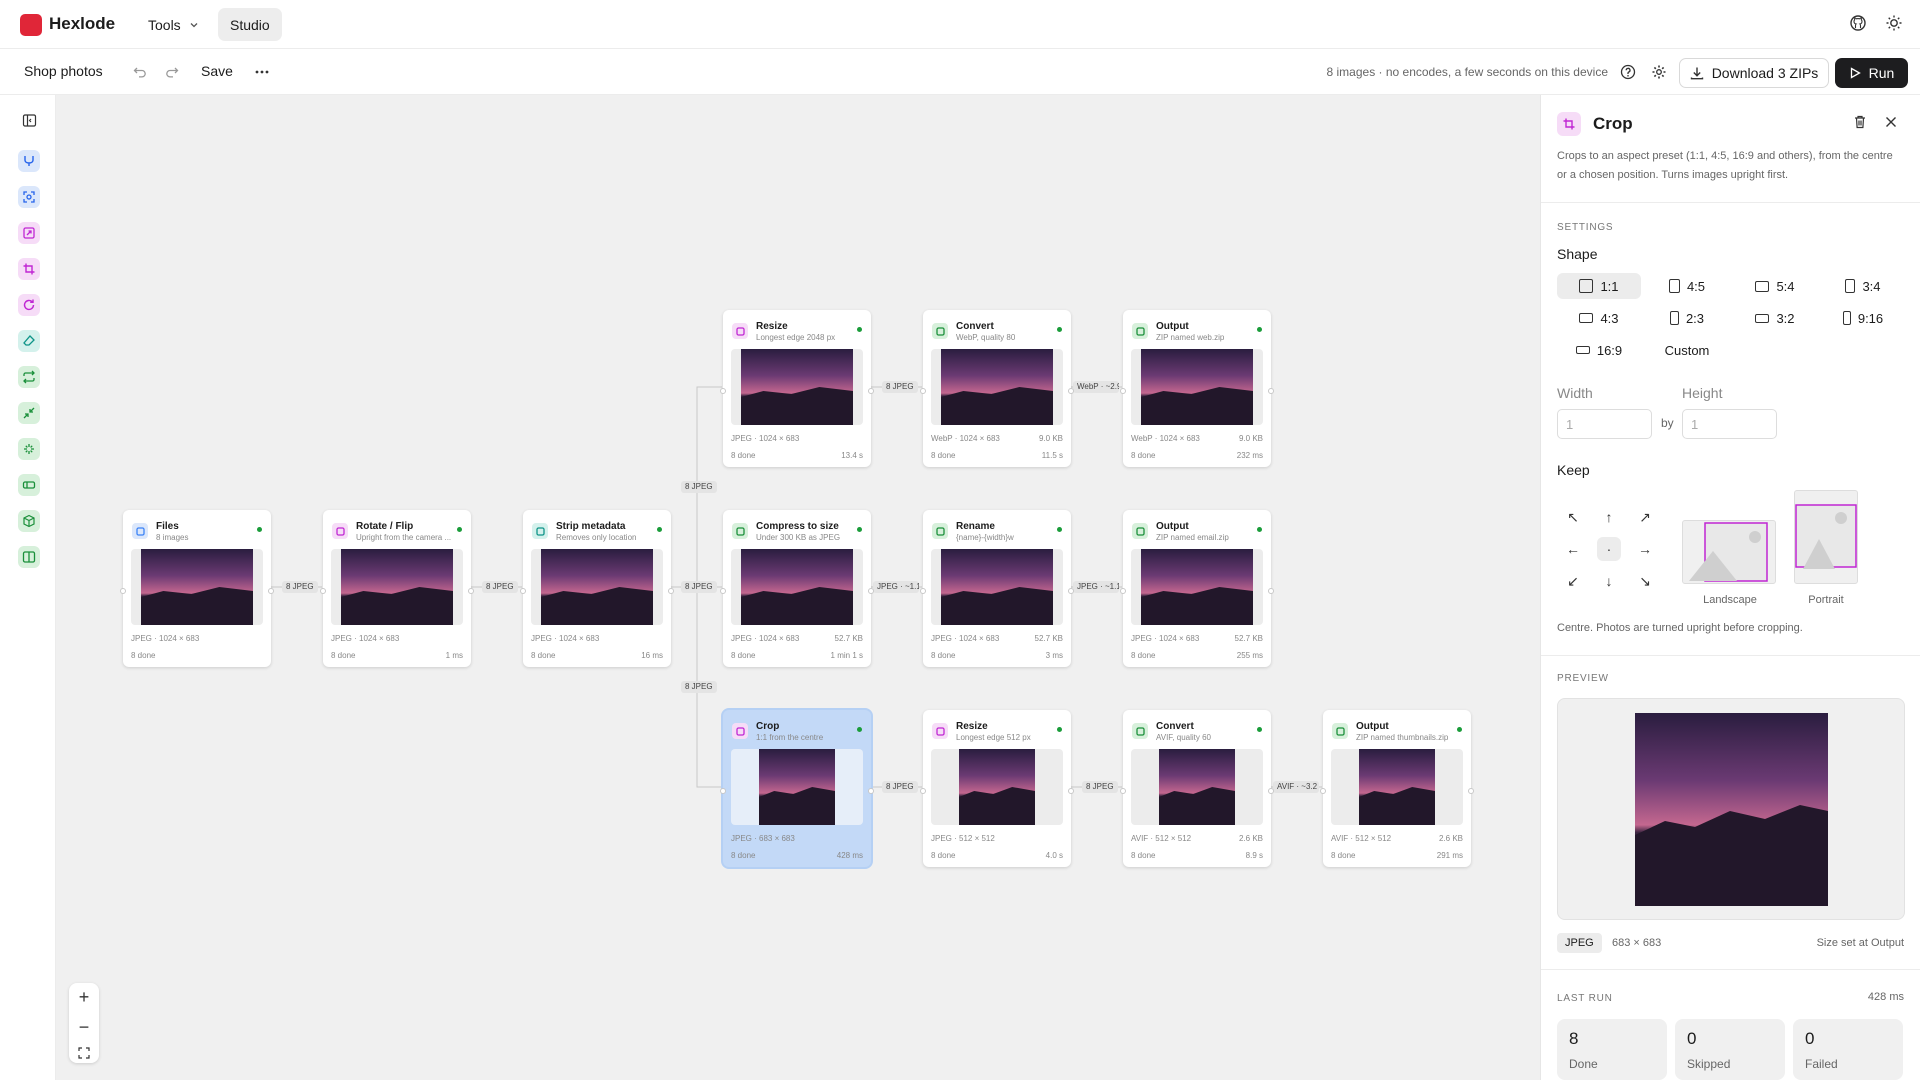 This screenshot has height=1080, width=1920. Describe the element at coordinates (1863, 286) in the screenshot. I see `shape-option-3-4: 3:4` at that location.